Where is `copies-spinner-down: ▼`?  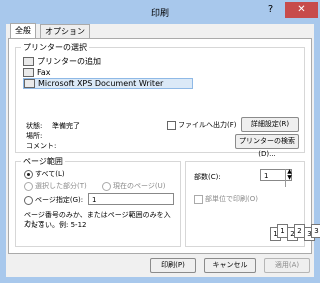 copies-spinner-down: ▼ is located at coordinates (289, 181).